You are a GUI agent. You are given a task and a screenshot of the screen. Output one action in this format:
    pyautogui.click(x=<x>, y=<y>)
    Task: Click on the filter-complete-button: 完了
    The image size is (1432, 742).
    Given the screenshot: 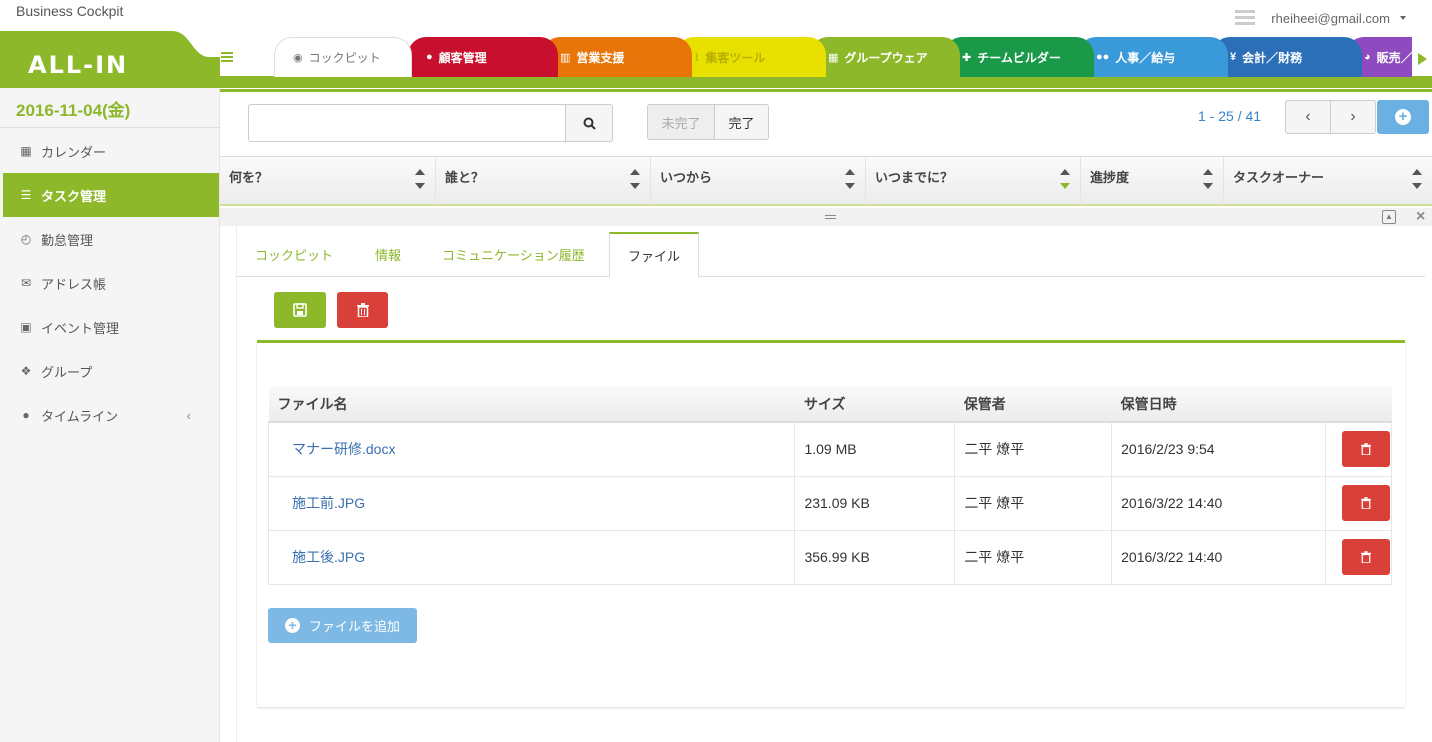 What is the action you would take?
    pyautogui.click(x=741, y=122)
    